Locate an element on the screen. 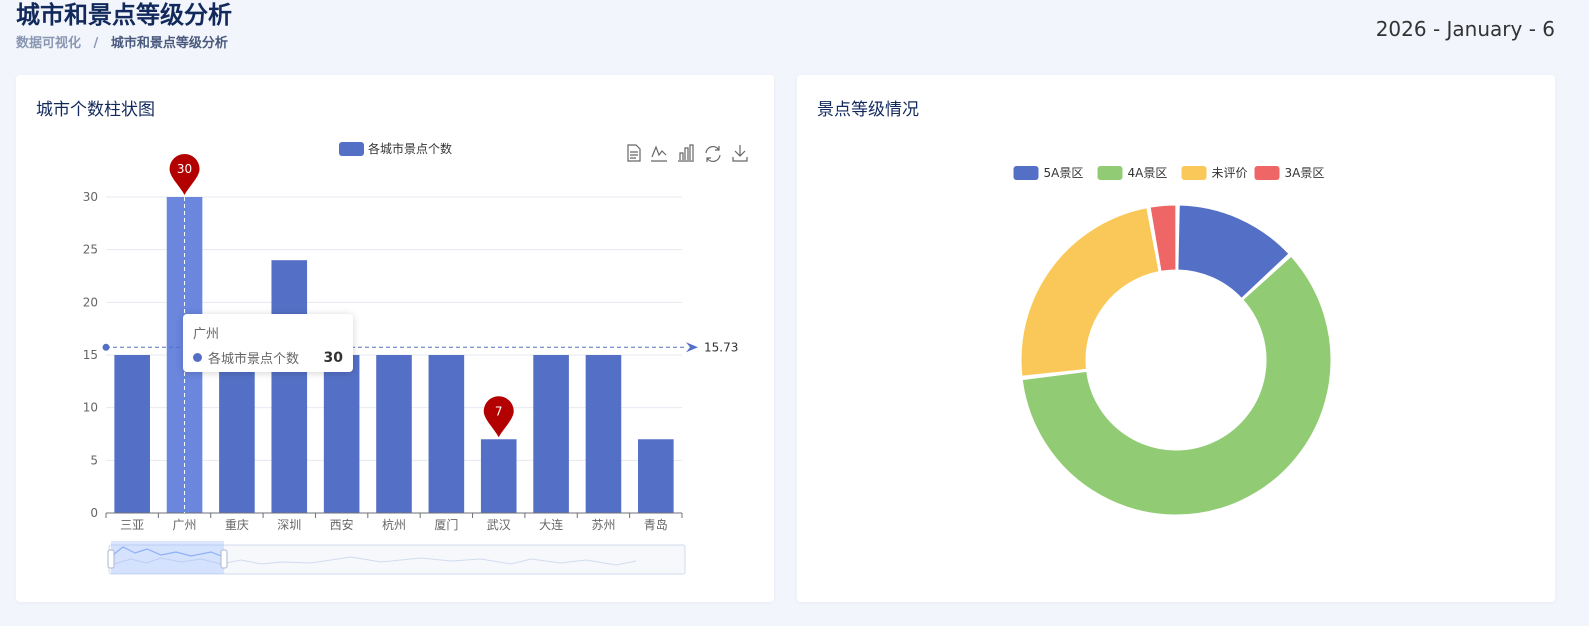  tooltip-title: 广州 is located at coordinates (206, 334).